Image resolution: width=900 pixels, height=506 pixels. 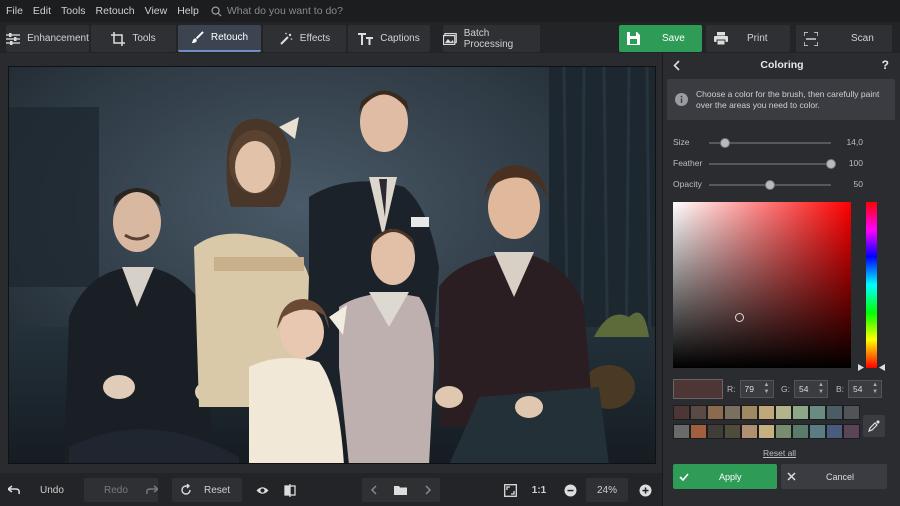 What do you see at coordinates (428, 490) in the screenshot?
I see `next-image-icon` at bounding box center [428, 490].